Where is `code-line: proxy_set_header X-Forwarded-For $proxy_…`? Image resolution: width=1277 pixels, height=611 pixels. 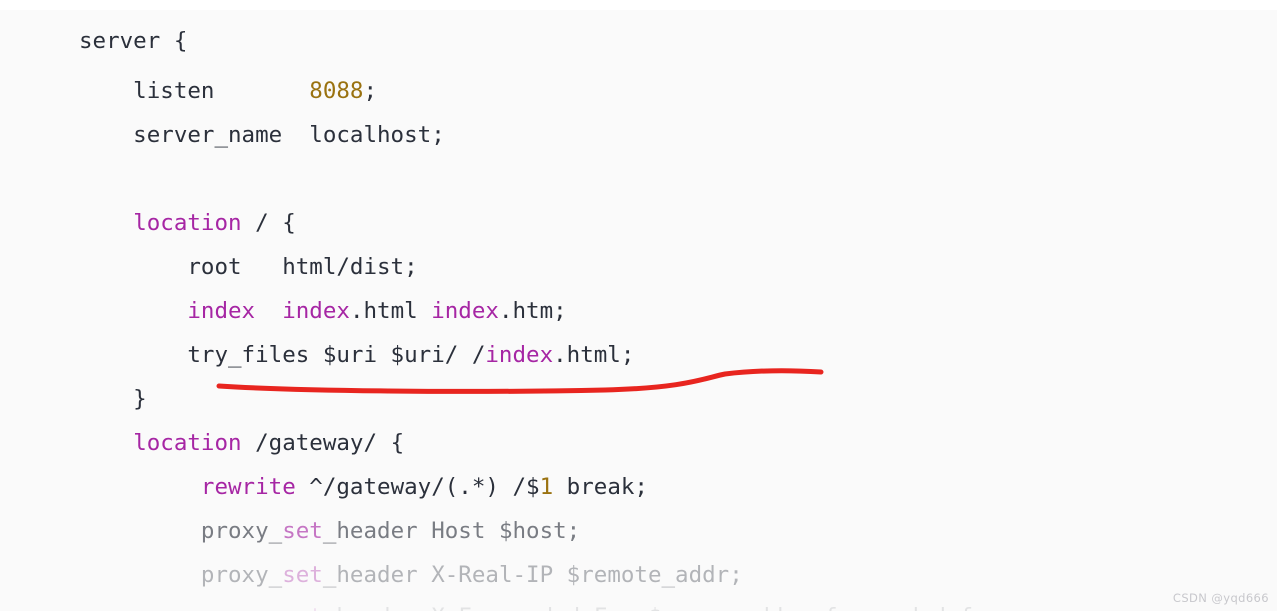
code-line: proxy_set_header X-Forwarded-For $proxy_… is located at coordinates (546, 607).